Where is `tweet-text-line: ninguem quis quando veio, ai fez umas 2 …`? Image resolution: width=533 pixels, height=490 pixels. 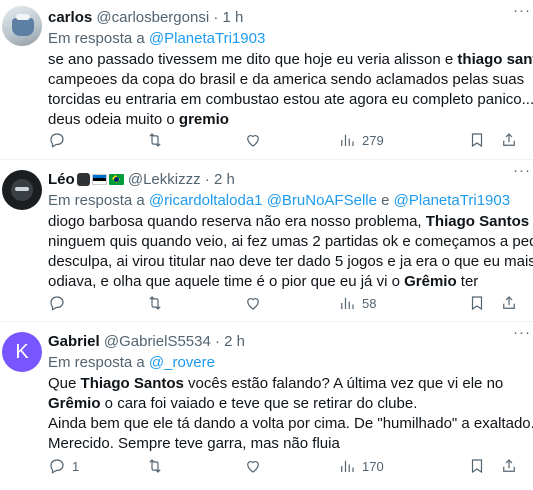 tweet-text-line: ninguem quis quando veio, ai fez umas 2 … is located at coordinates (290, 242).